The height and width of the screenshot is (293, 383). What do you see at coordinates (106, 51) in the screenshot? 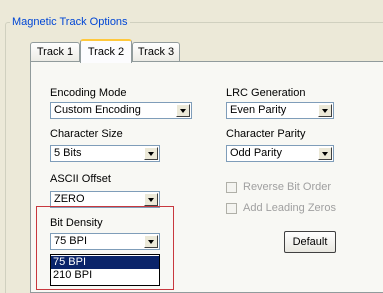
I see `tab-track-2: Track 2` at bounding box center [106, 51].